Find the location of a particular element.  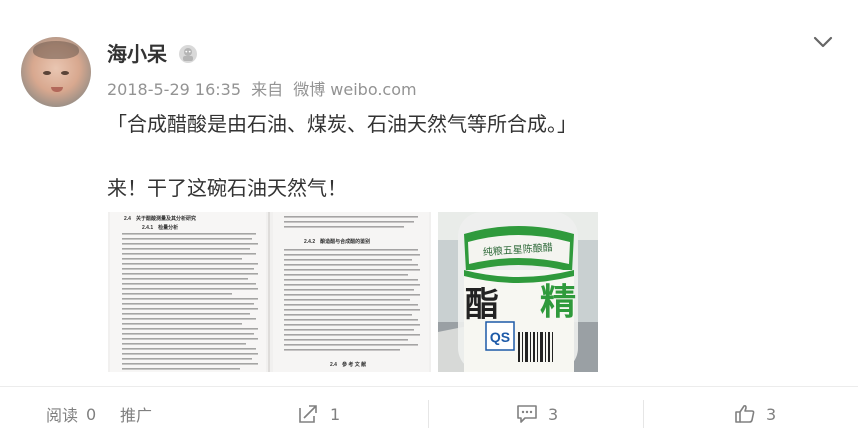

avatar-mouth is located at coordinates (57, 89).